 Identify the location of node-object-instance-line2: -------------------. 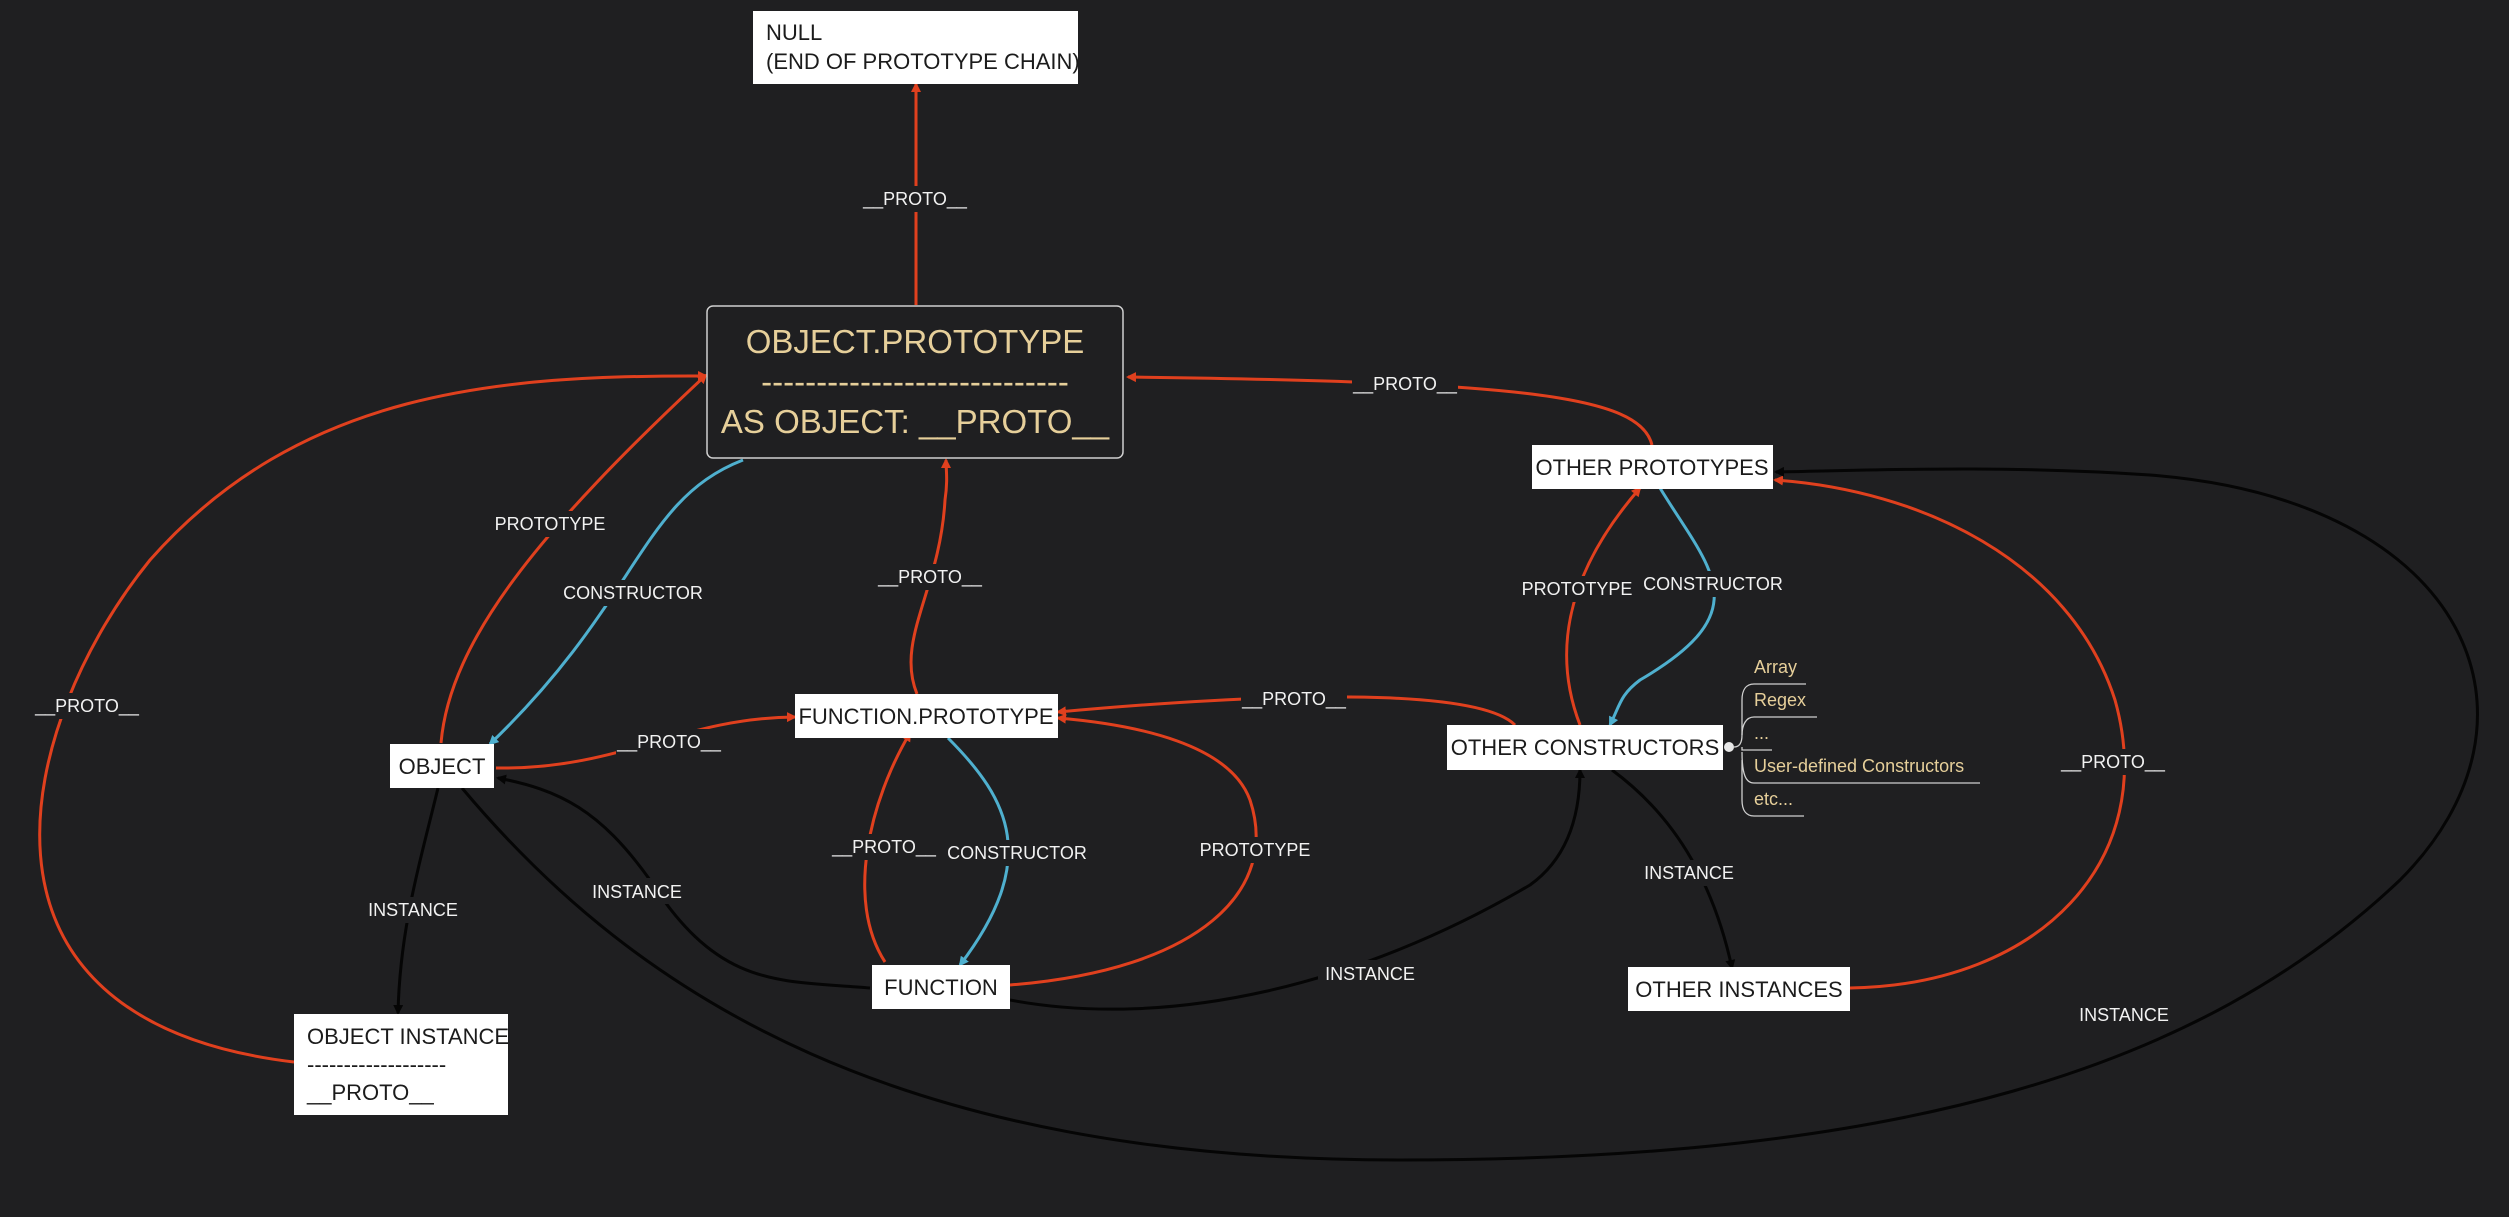
(376, 1064).